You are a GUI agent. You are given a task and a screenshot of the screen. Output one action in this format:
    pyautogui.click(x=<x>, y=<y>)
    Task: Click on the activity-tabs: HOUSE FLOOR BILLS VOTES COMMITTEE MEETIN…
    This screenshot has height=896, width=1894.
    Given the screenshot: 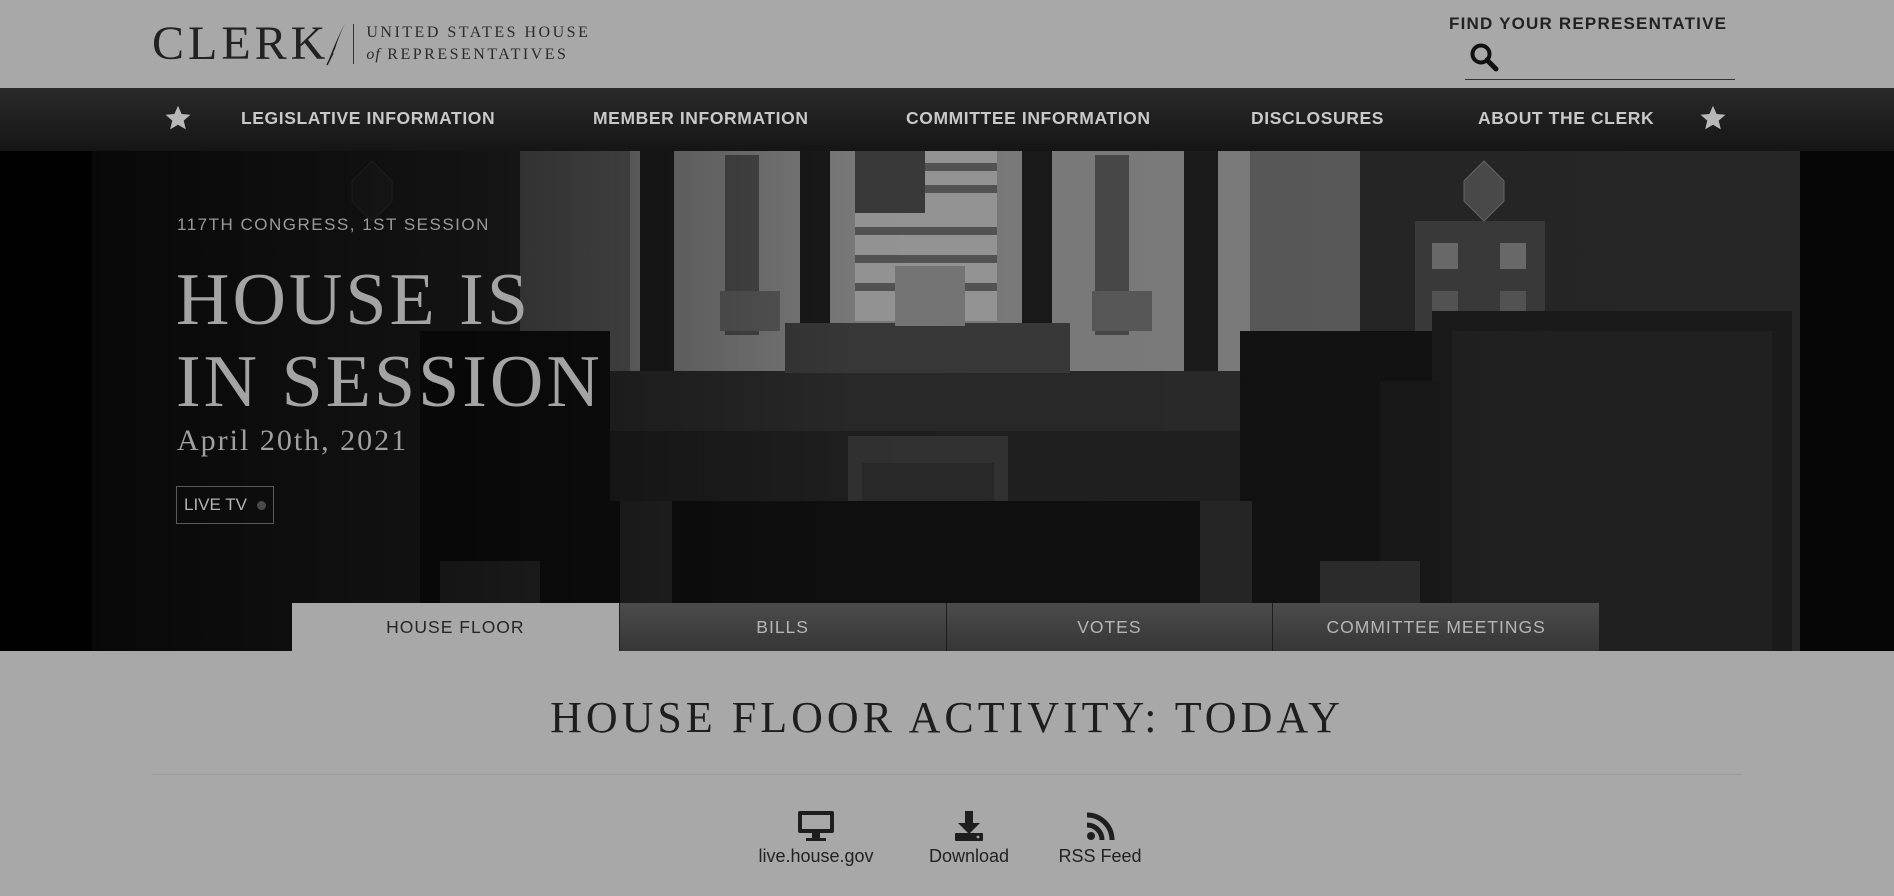 What is the action you would take?
    pyautogui.click(x=945, y=627)
    